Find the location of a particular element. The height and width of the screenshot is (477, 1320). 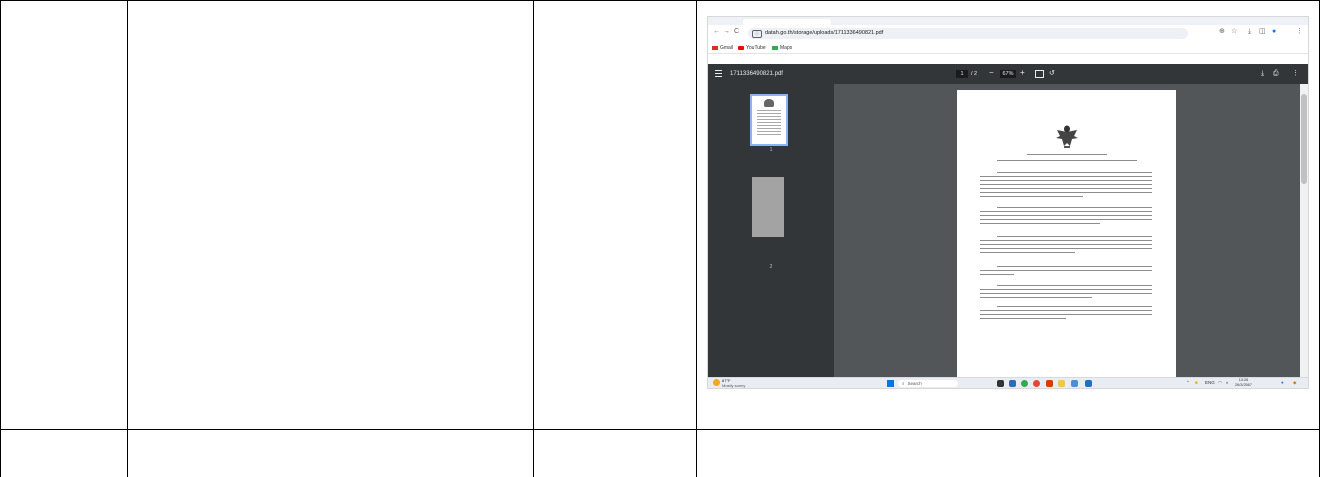

bookmark-star-icon: ☆ is located at coordinates (1234, 31).